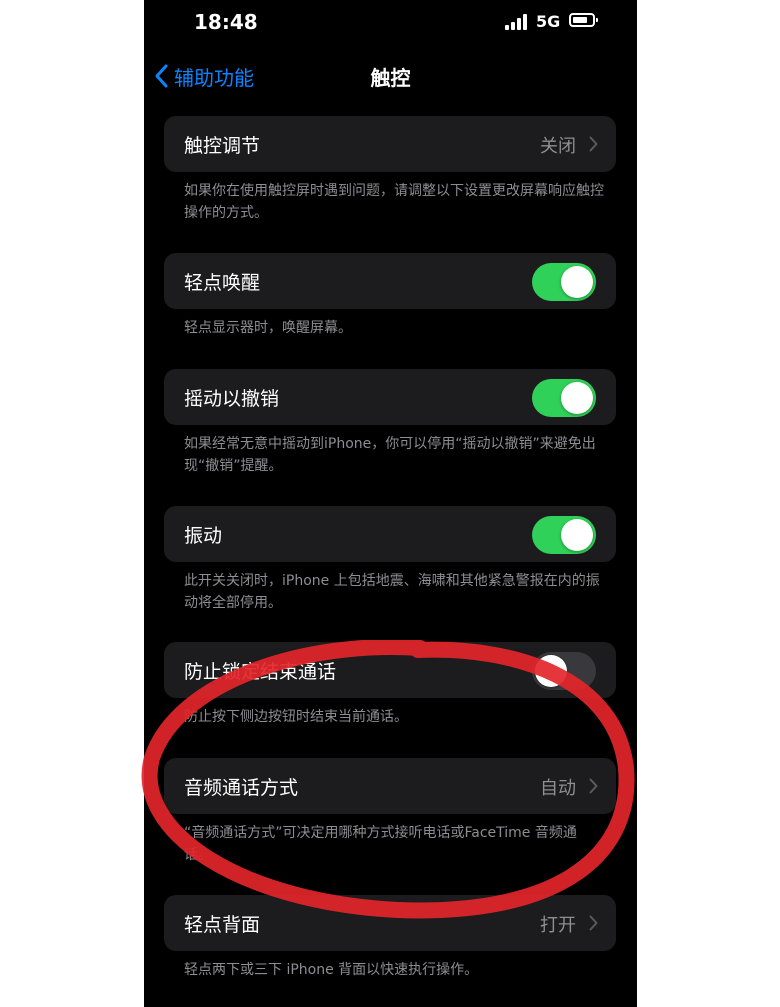 The image size is (780, 1007). I want to click on battery-cap, so click(597, 20).